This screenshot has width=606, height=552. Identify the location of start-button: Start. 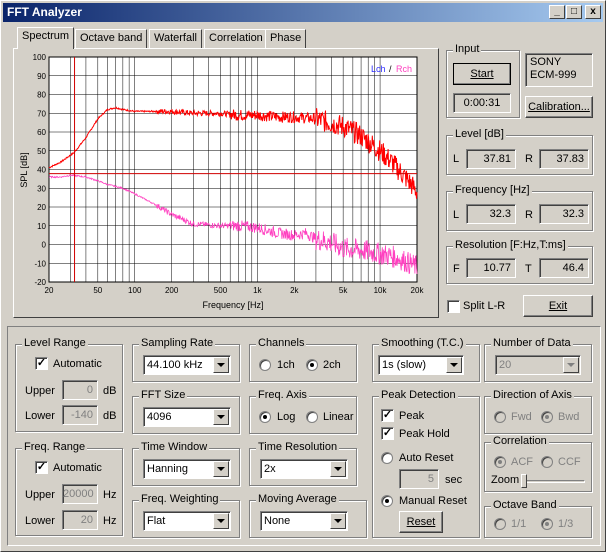
(482, 74).